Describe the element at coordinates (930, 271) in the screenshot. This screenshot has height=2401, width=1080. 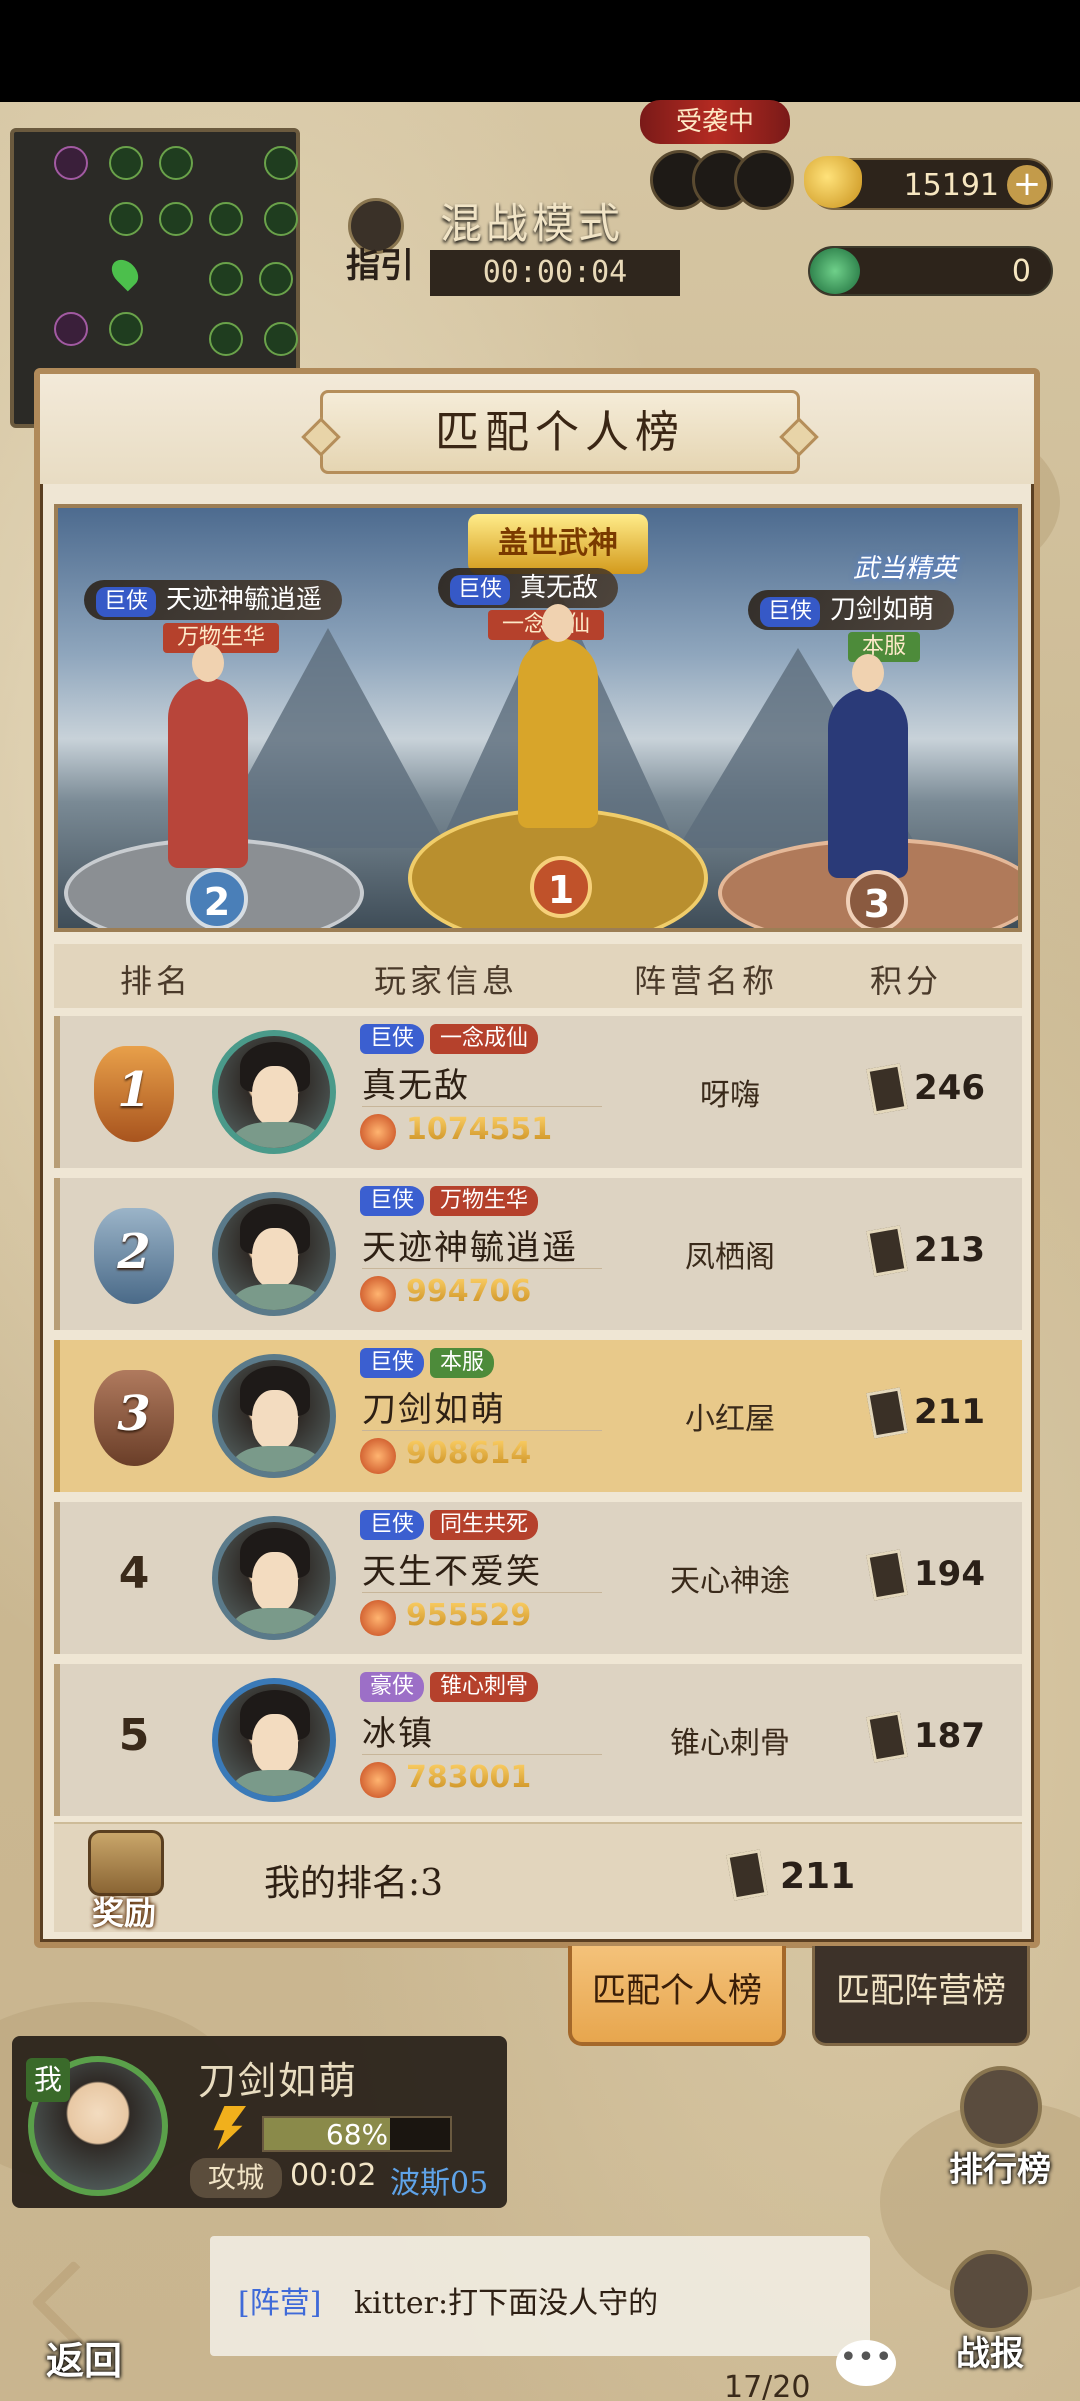
I see `jade-counter: 0` at that location.